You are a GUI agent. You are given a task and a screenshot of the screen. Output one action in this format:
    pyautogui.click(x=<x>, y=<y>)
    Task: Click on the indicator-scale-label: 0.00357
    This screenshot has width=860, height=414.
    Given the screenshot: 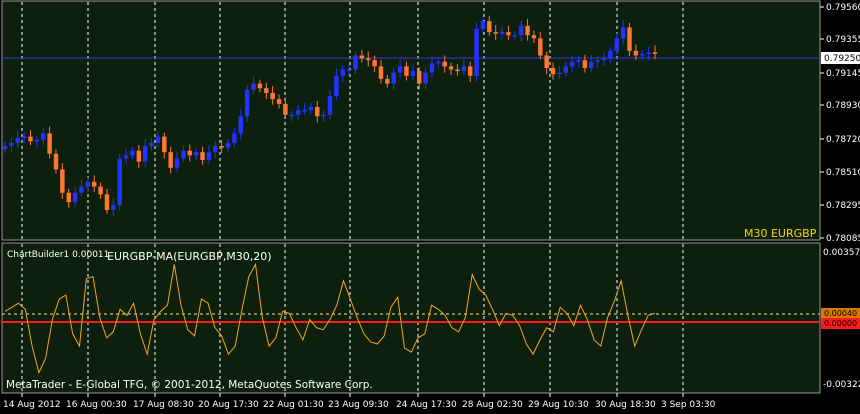 What is the action you would take?
    pyautogui.click(x=841, y=253)
    